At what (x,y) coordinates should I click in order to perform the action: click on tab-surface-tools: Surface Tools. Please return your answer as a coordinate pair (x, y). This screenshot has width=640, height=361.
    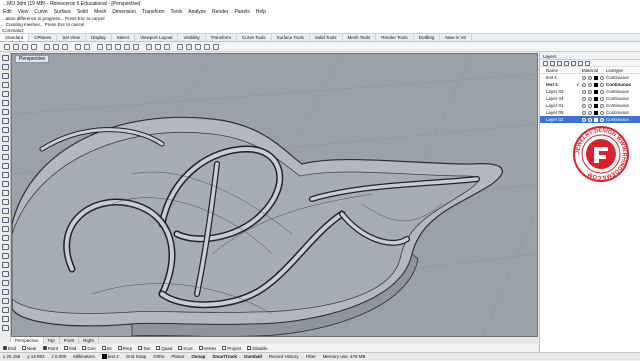
    Looking at the image, I should click on (291, 37).